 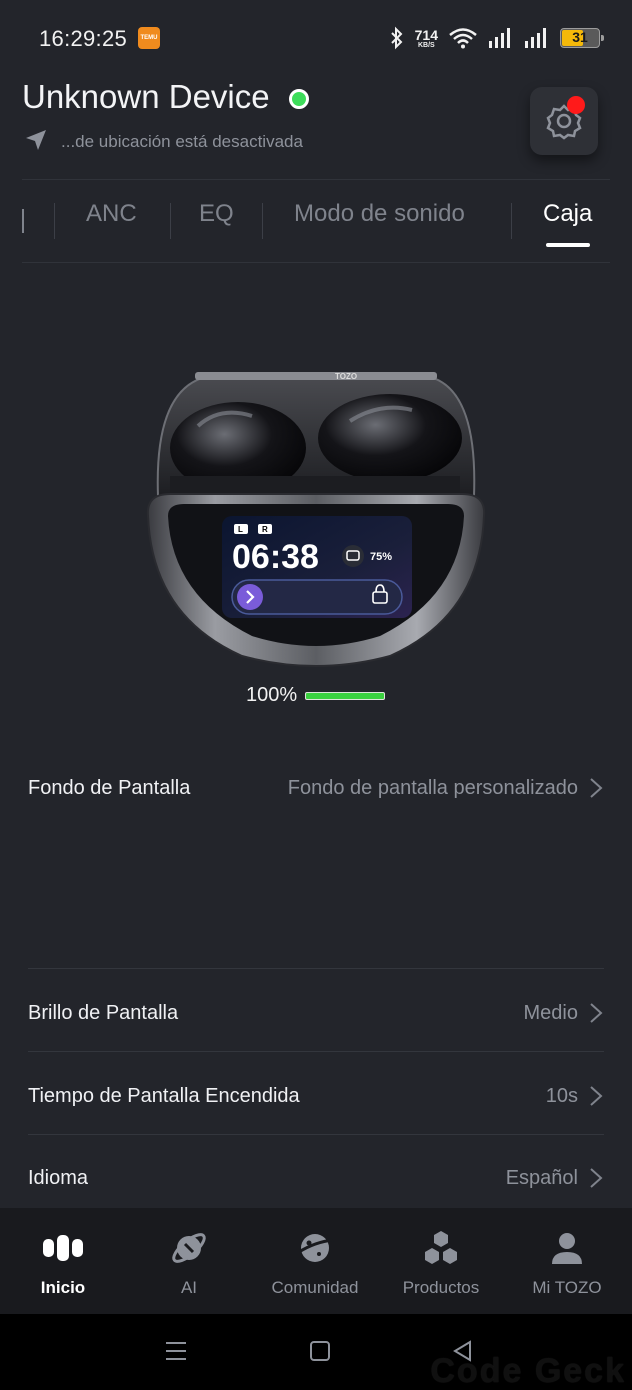 What do you see at coordinates (528, 1371) in the screenshot?
I see `watermark: Code Geck` at bounding box center [528, 1371].